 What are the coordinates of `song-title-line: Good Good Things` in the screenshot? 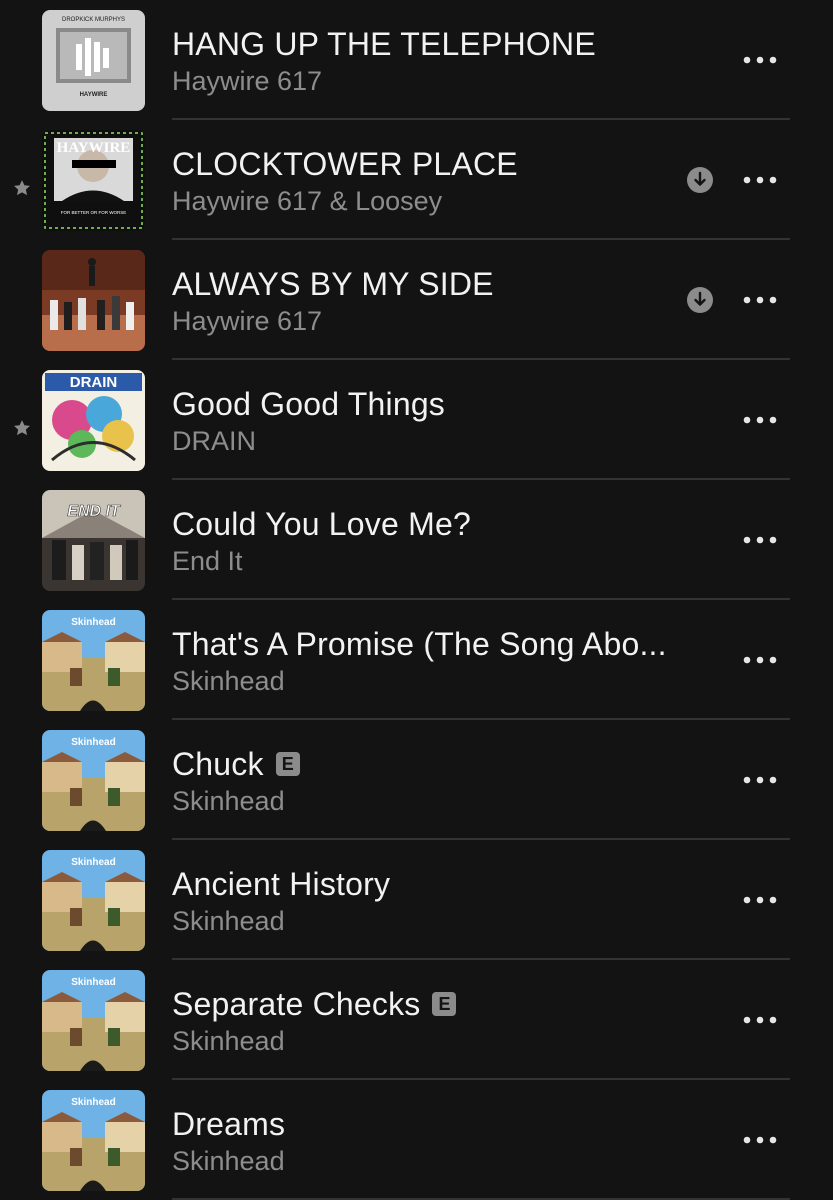 It's located at (308, 404).